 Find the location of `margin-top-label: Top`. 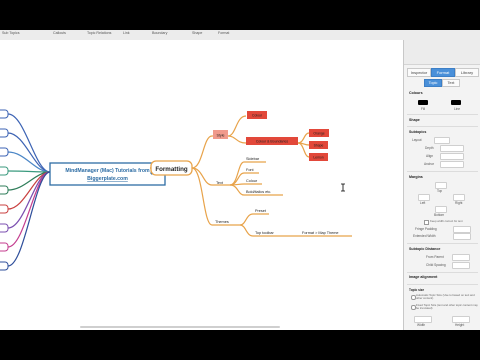

margin-top-label: Top is located at coordinates (440, 191).